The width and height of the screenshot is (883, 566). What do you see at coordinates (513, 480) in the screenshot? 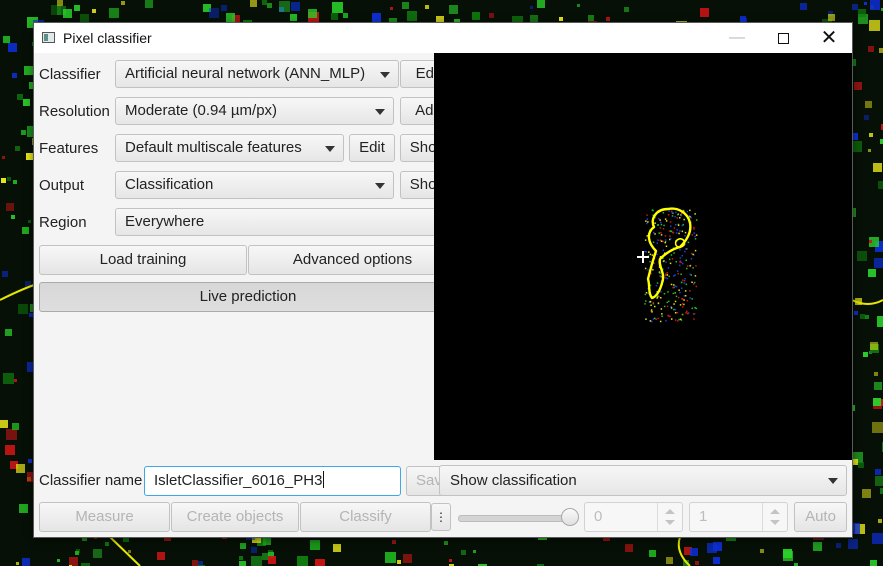
I see `overlay-display-select-value: Show classification` at bounding box center [513, 480].